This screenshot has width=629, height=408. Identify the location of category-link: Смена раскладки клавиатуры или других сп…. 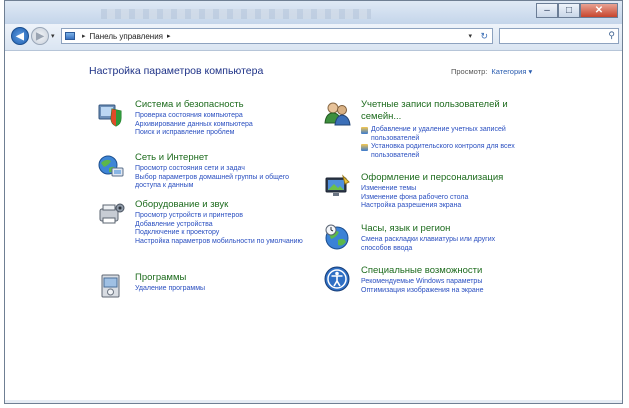
(443, 244).